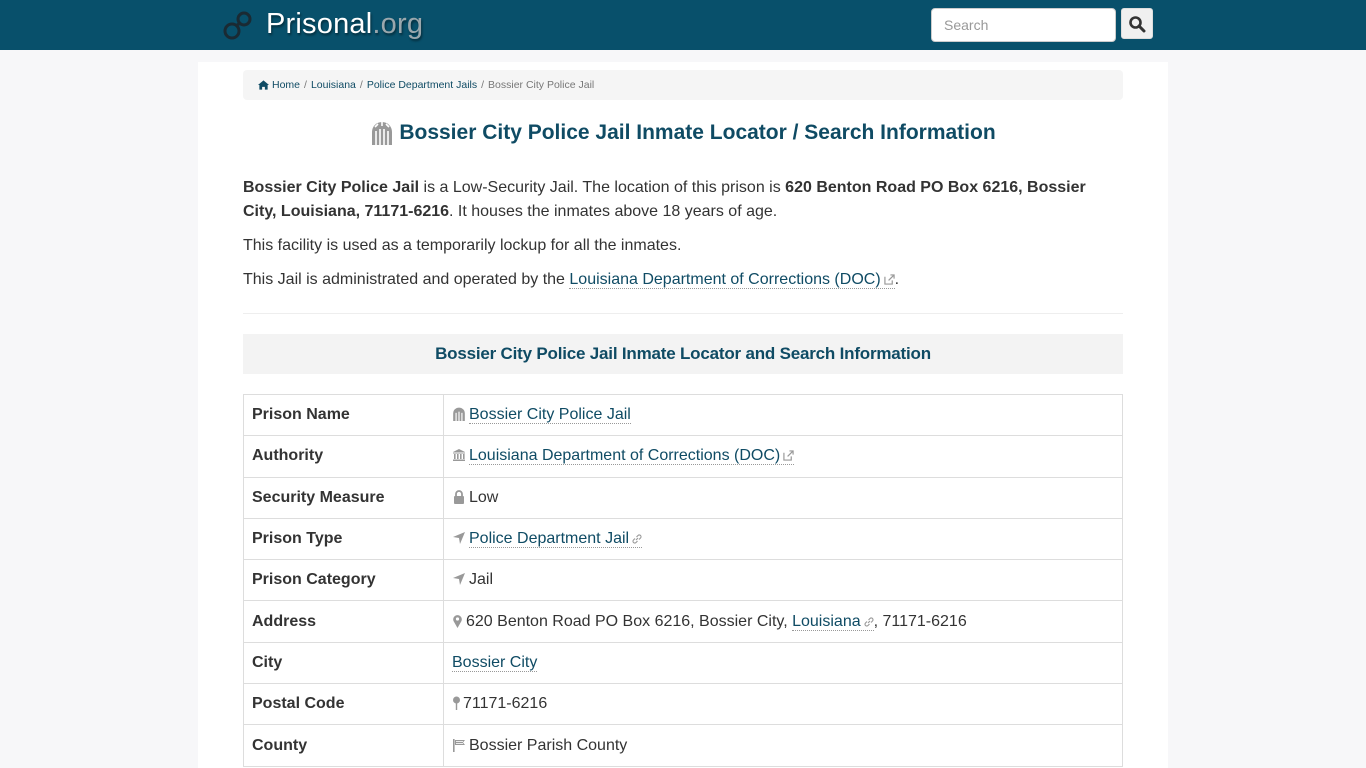 This screenshot has height=768, width=1366. Describe the element at coordinates (550, 415) in the screenshot. I see `prison-name-link: Bossier City Police Jail` at that location.